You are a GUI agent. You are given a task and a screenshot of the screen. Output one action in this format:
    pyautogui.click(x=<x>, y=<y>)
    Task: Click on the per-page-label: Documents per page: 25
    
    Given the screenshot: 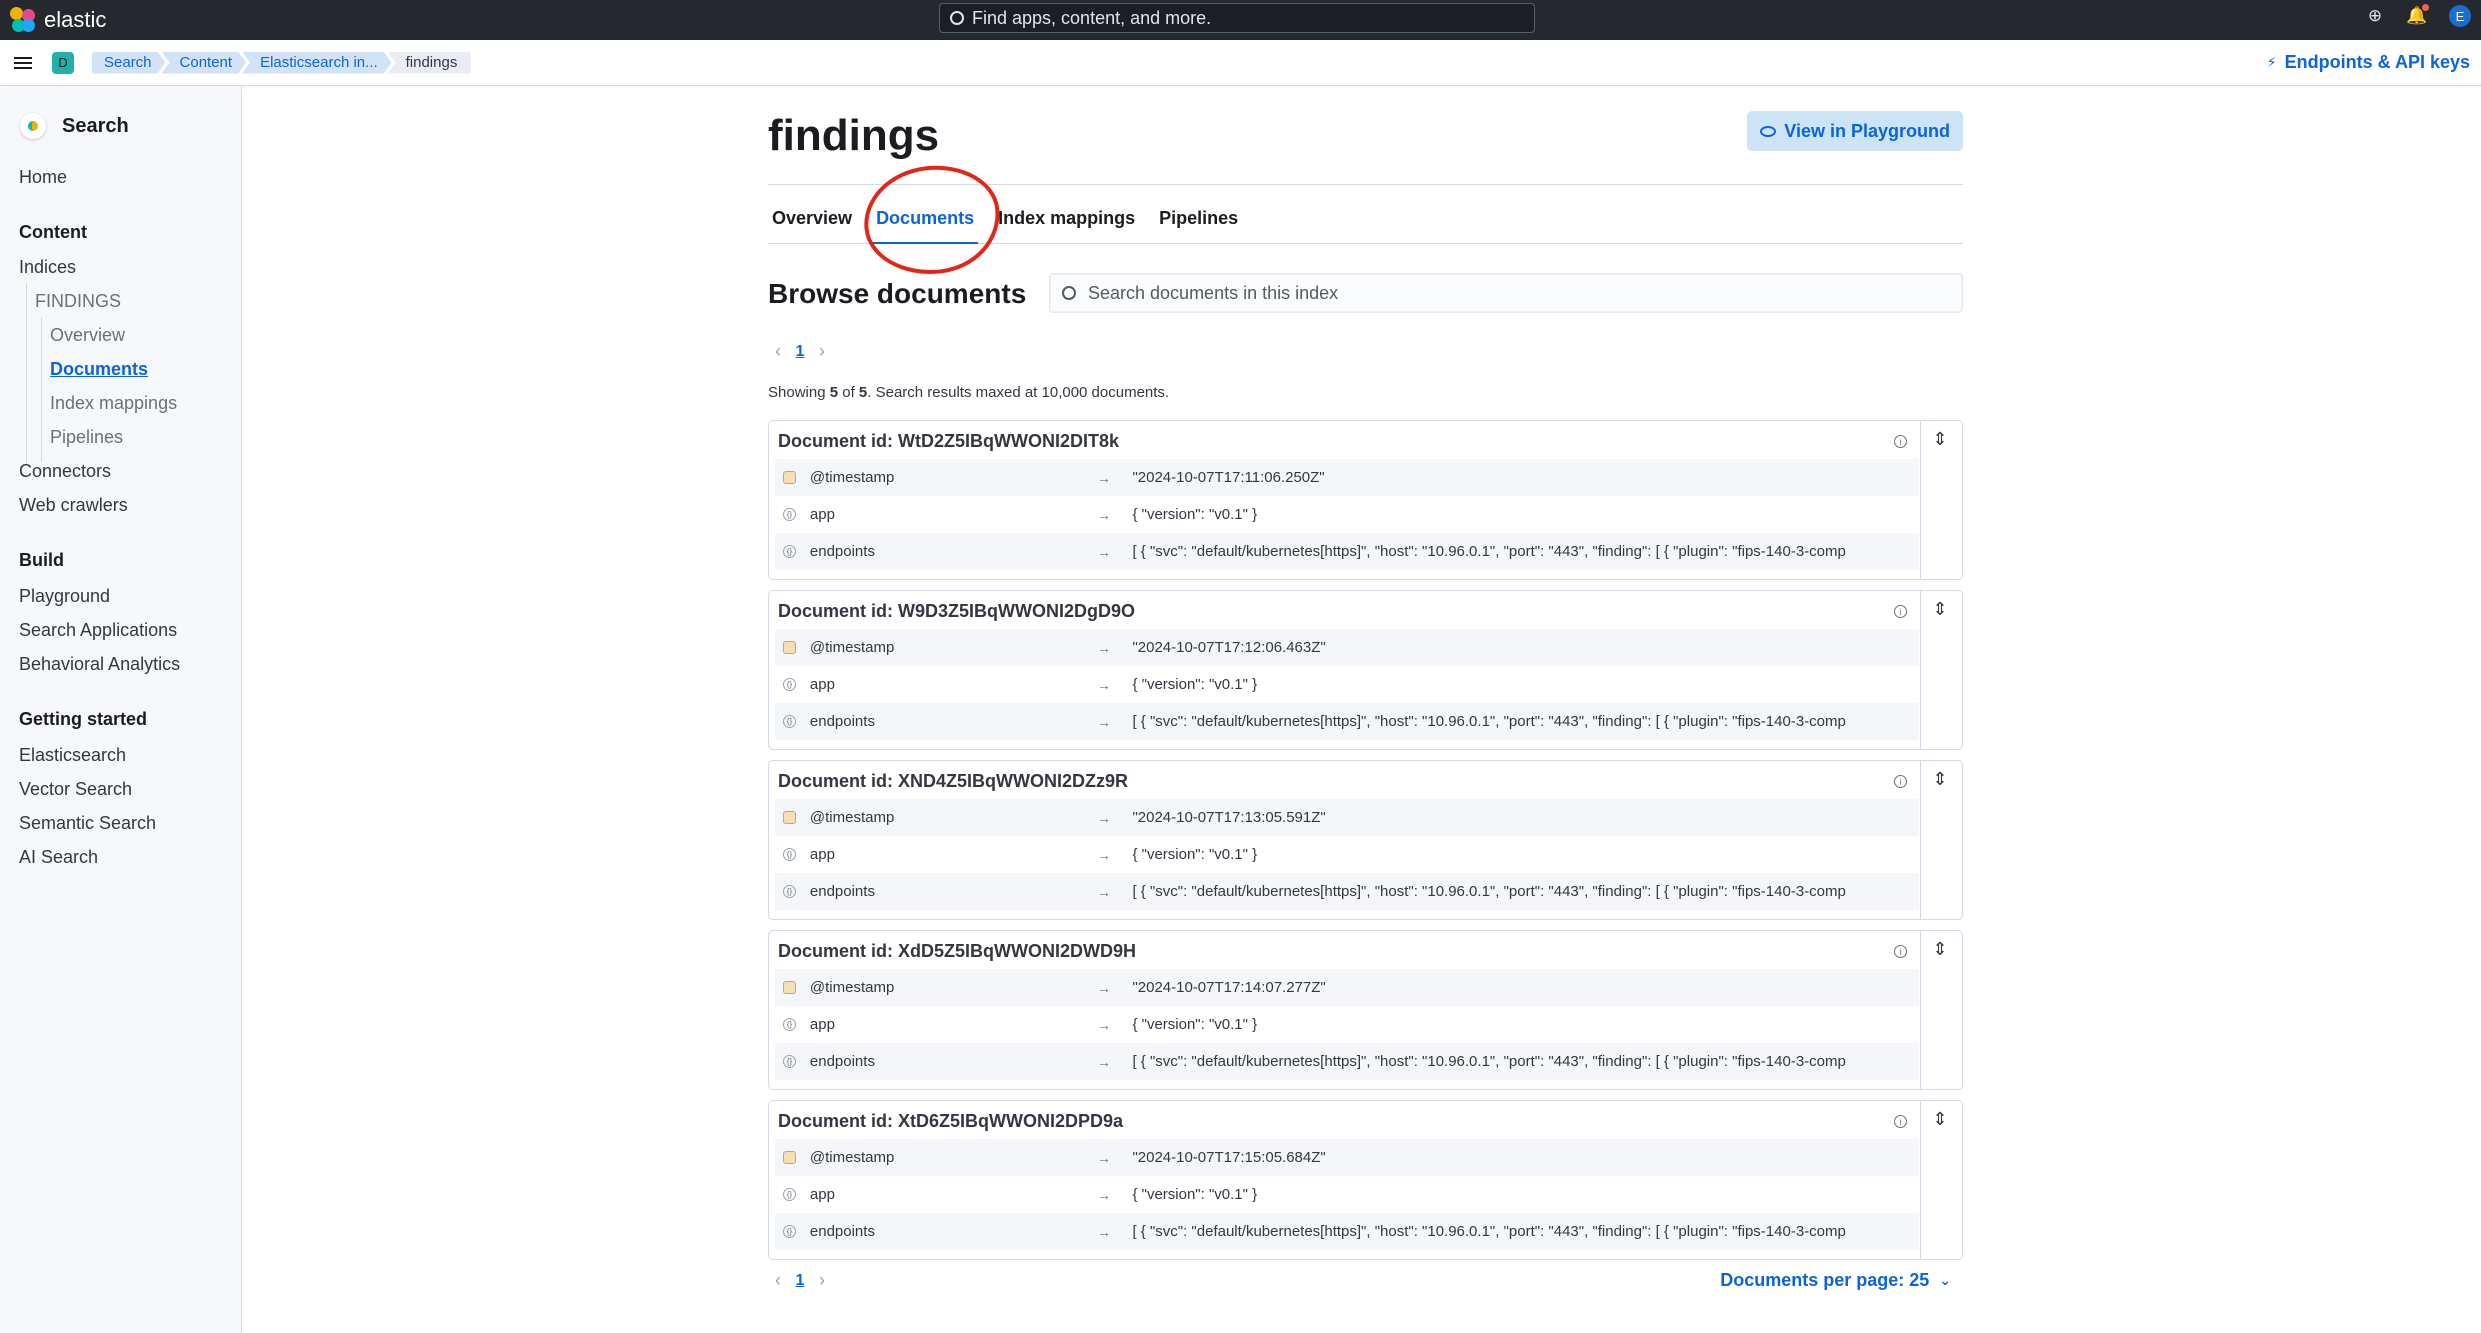 What is the action you would take?
    pyautogui.click(x=1825, y=1280)
    